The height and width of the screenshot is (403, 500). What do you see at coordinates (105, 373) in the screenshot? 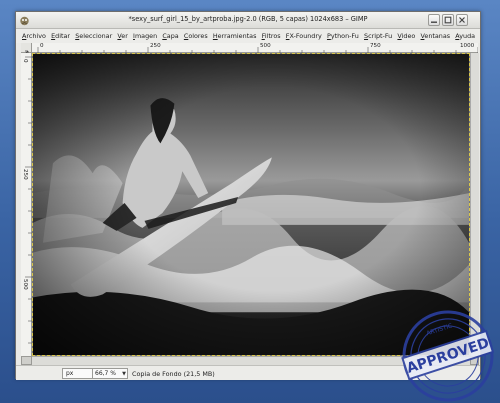
I see `zoom-value: 66,7 %` at bounding box center [105, 373].